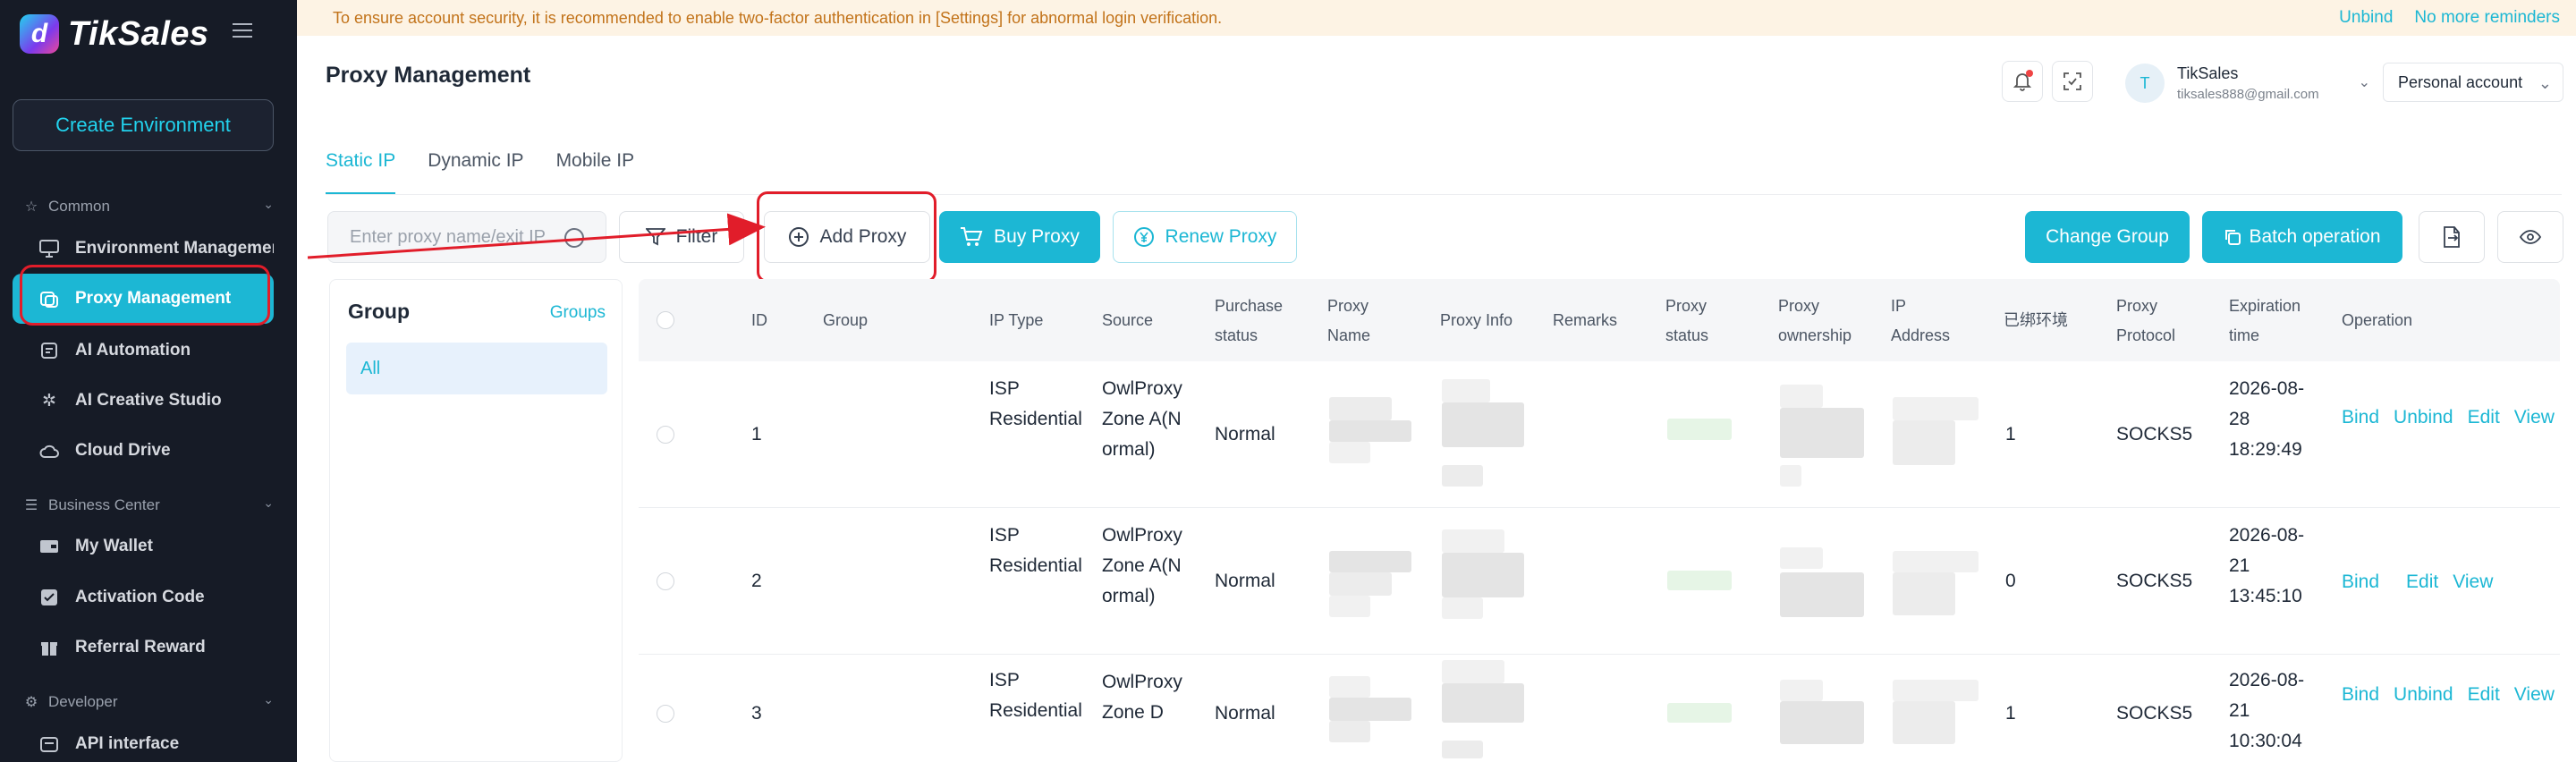 This screenshot has height=762, width=2576. Describe the element at coordinates (2487, 18) in the screenshot. I see `no-more-reminders-link: No more reminders` at that location.